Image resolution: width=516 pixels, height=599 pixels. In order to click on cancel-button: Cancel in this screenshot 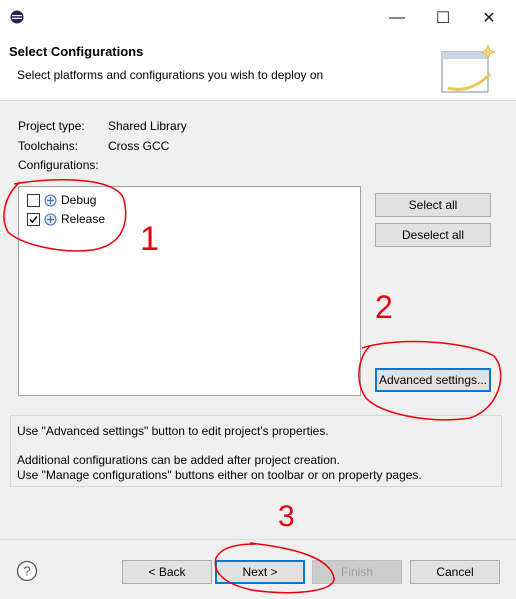, I will do `click(455, 572)`.